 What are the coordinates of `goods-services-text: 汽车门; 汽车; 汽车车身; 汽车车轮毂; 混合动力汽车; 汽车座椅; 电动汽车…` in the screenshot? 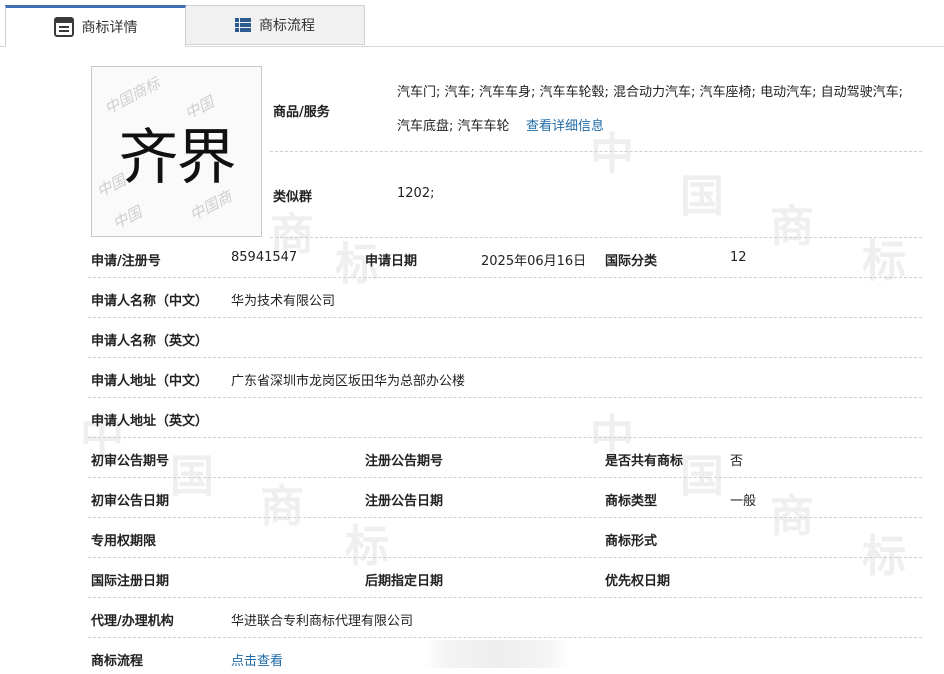 It's located at (650, 109).